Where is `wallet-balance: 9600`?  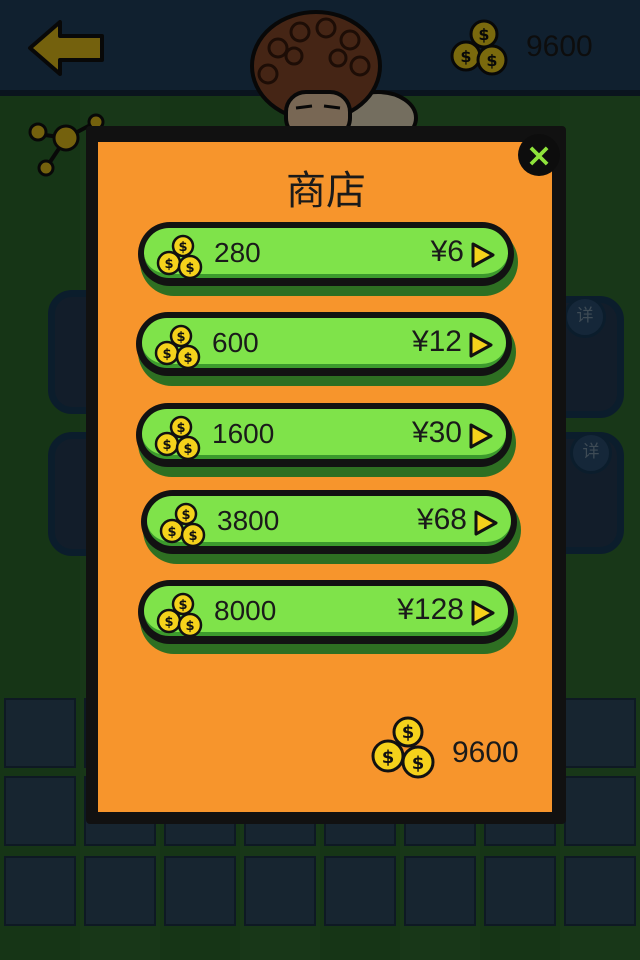 wallet-balance: 9600 is located at coordinates (485, 752).